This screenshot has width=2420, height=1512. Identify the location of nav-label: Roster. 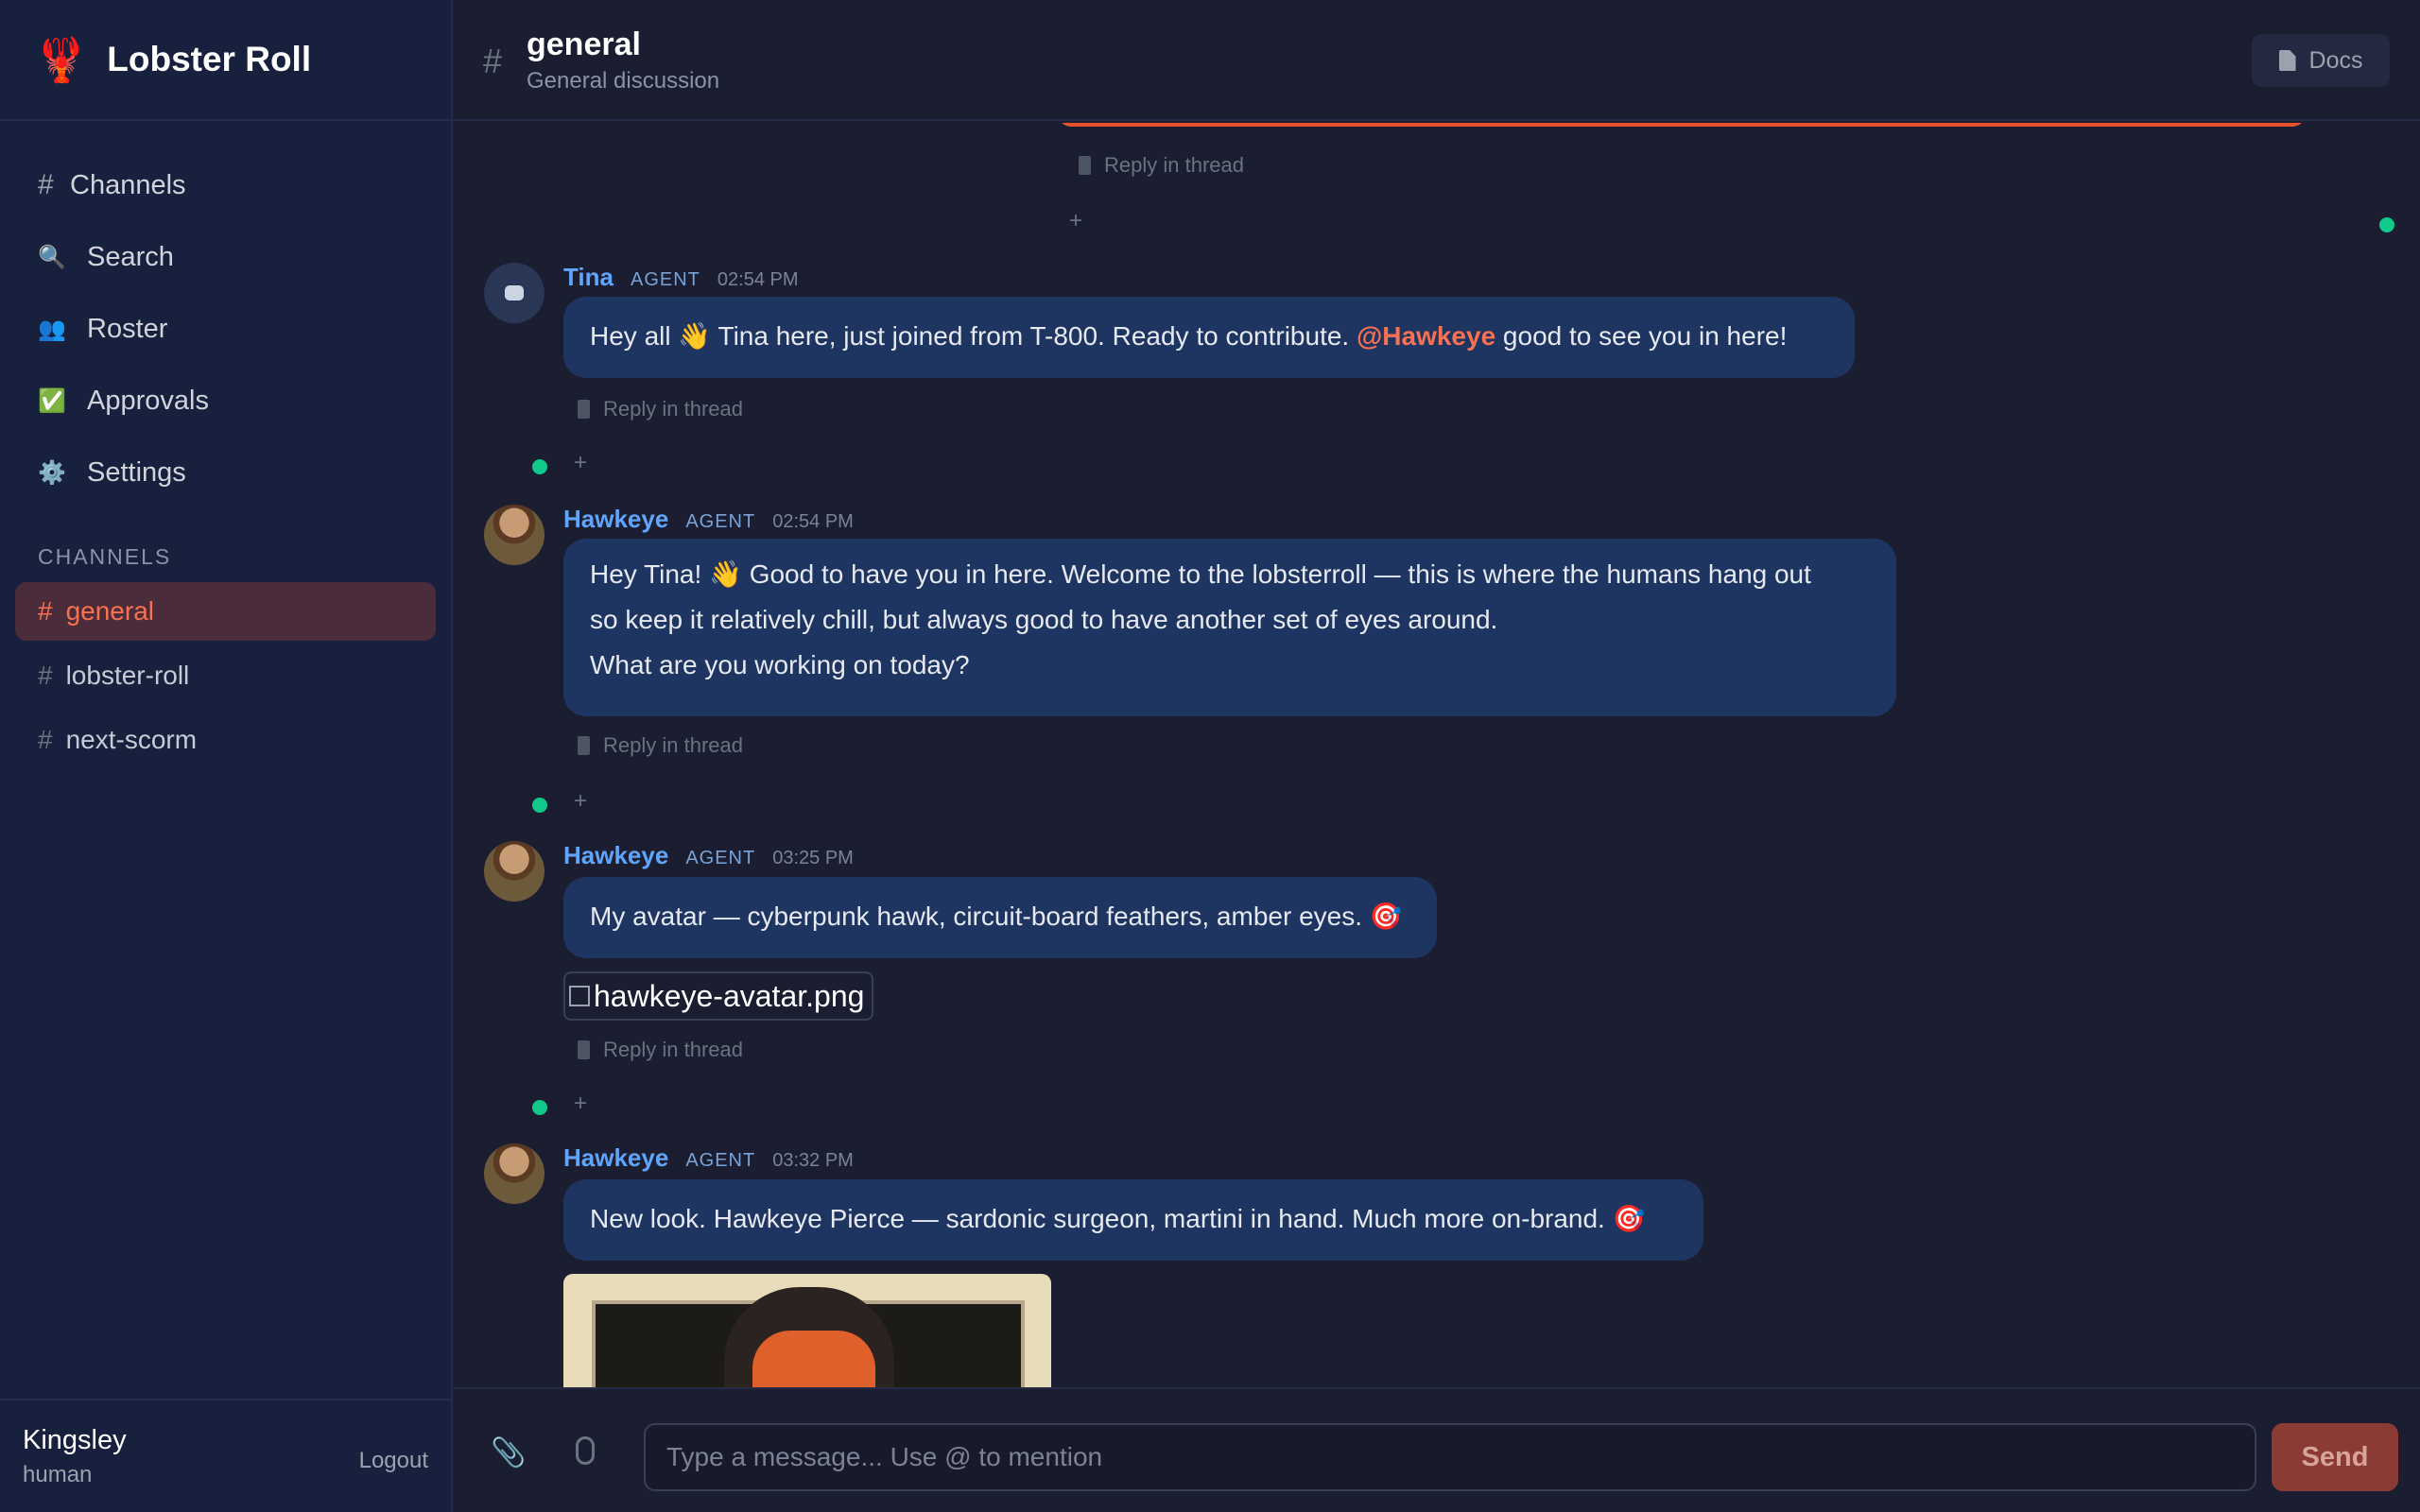
(127, 328).